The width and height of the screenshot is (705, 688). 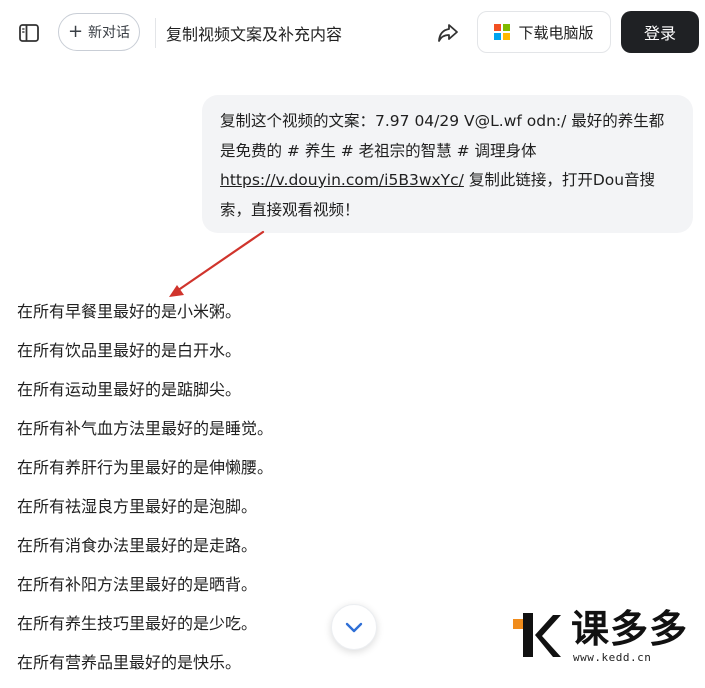 What do you see at coordinates (137, 584) in the screenshot?
I see `answer-line: 在所有补阳方法里最好的是晒背。` at bounding box center [137, 584].